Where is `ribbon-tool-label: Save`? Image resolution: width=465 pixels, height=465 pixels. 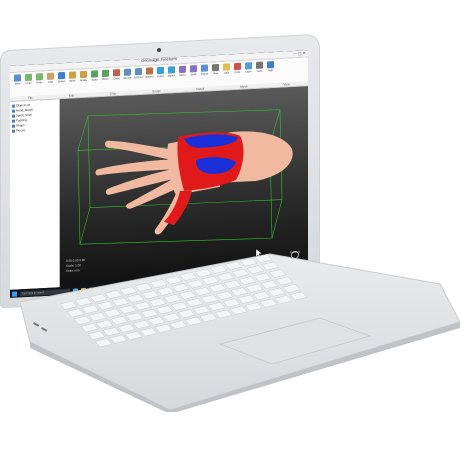 ribbon-tool-label: Save is located at coordinates (17, 84).